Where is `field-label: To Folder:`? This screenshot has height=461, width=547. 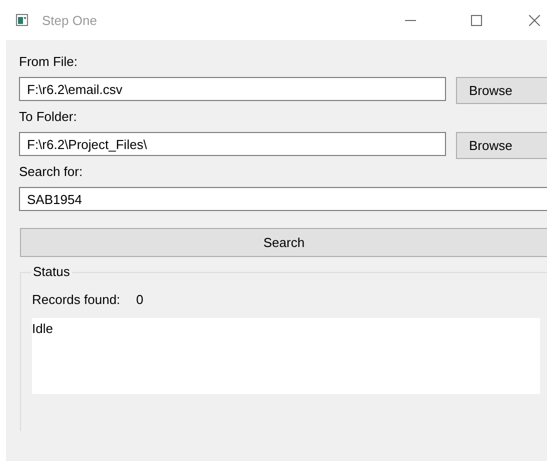
field-label: To Folder: is located at coordinates (48, 117).